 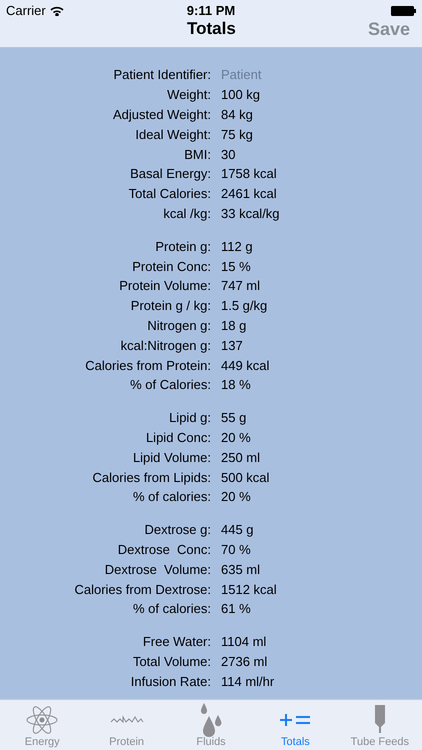 I want to click on field-label: Calories from Lipids:, so click(x=151, y=477).